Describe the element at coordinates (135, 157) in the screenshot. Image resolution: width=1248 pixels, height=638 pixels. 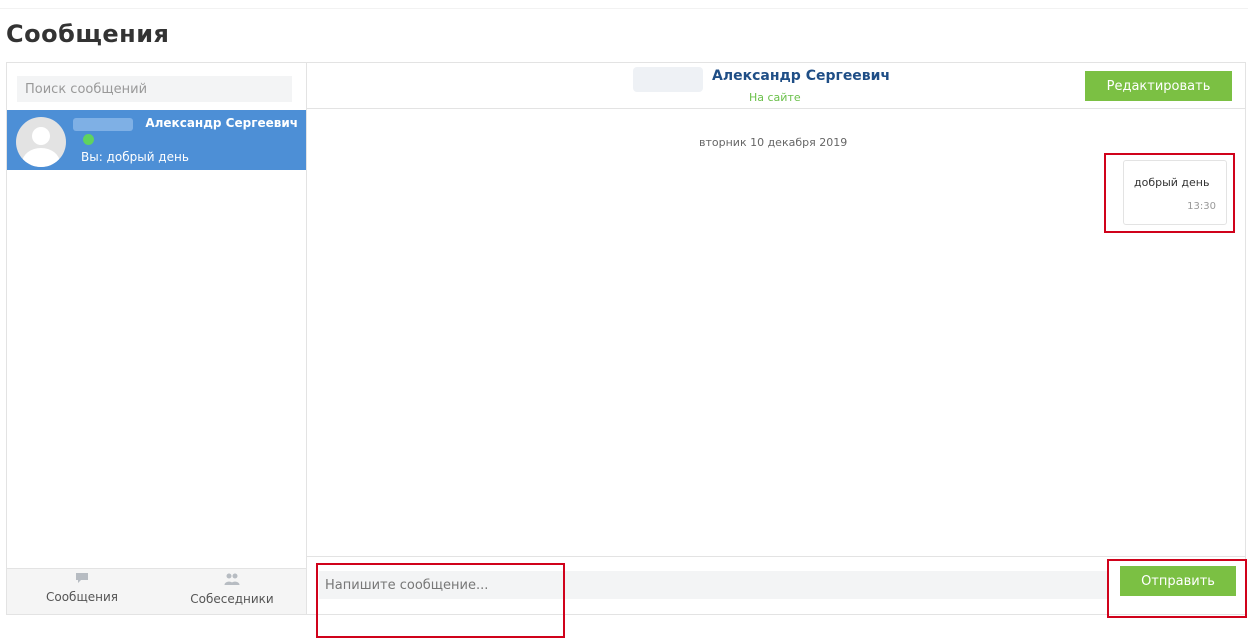
I see `conversation-preview: Вы: добрый день` at that location.